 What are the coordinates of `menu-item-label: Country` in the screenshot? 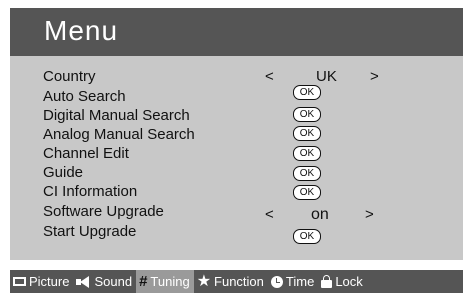 It's located at (69, 76).